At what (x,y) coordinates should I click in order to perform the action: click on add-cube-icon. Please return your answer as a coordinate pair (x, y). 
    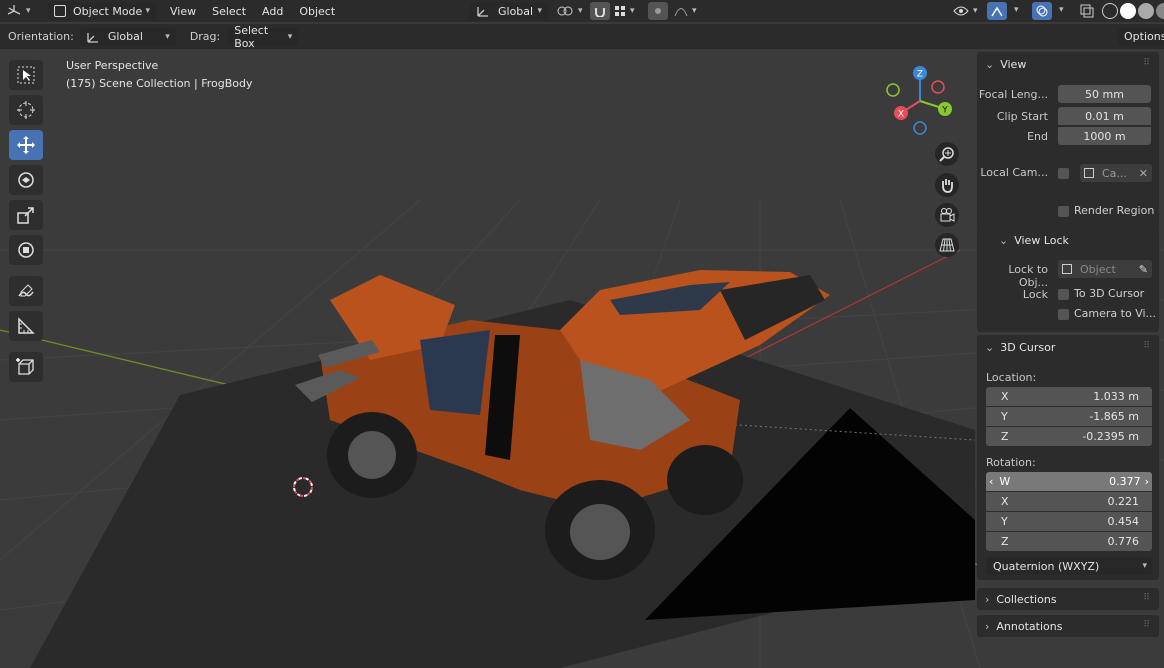
    Looking at the image, I should click on (25, 366).